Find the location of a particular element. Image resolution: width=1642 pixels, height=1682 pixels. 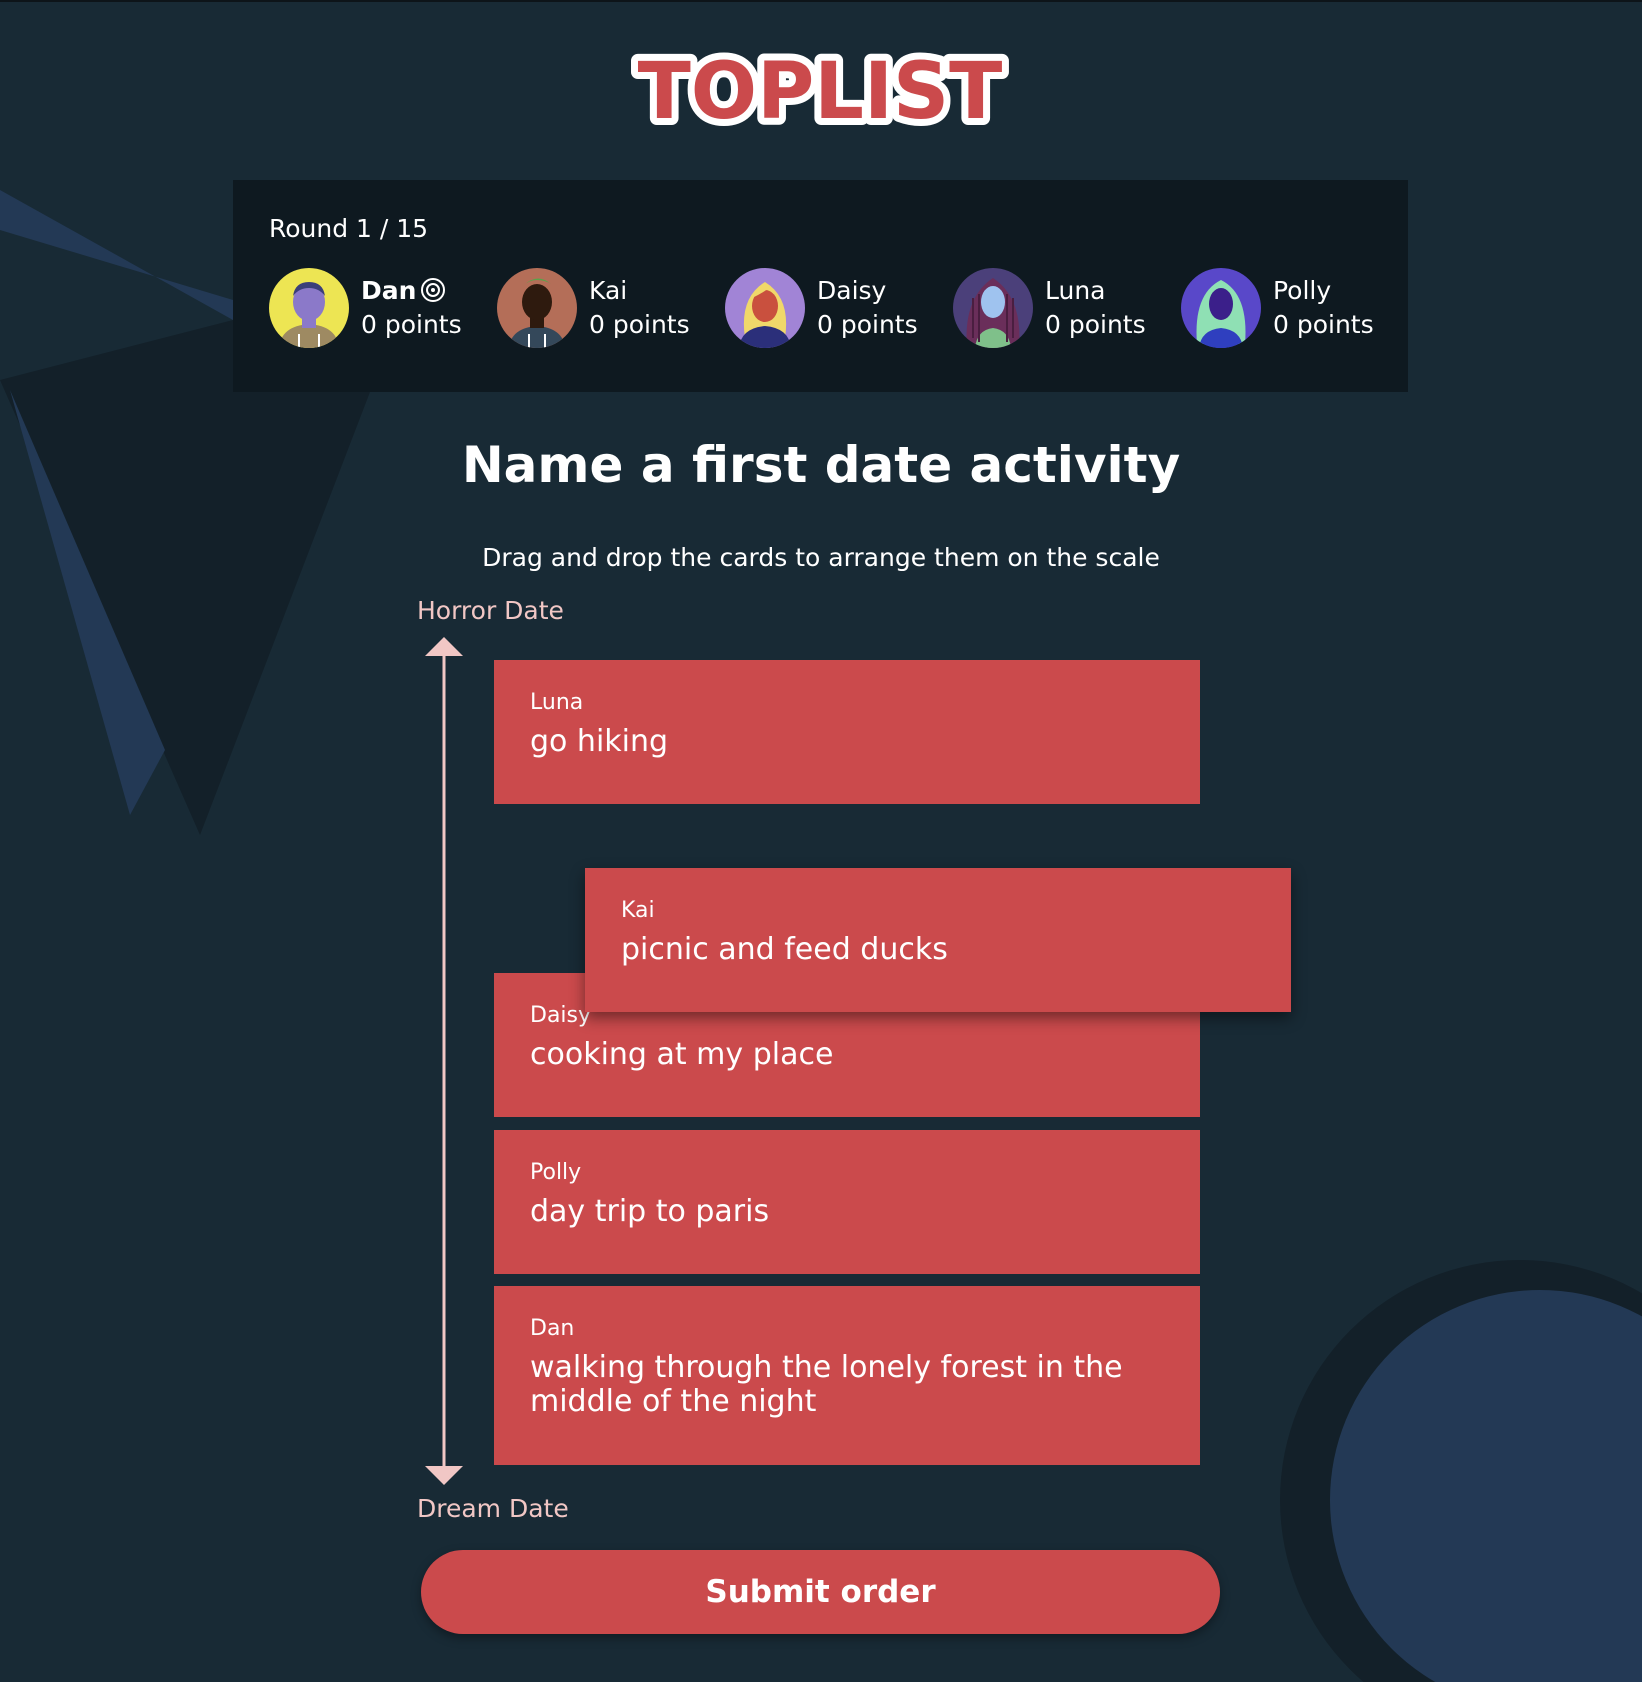

svg-text: TOPLIST is located at coordinates (820, 92).